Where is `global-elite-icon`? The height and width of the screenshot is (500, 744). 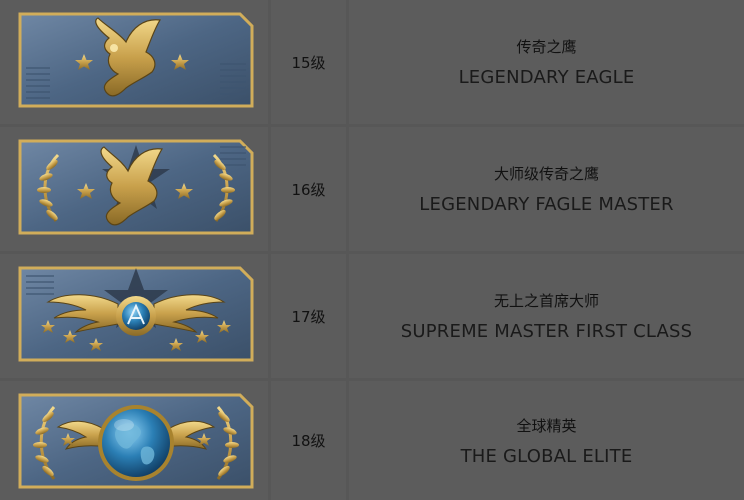
global-elite-icon is located at coordinates (136, 441).